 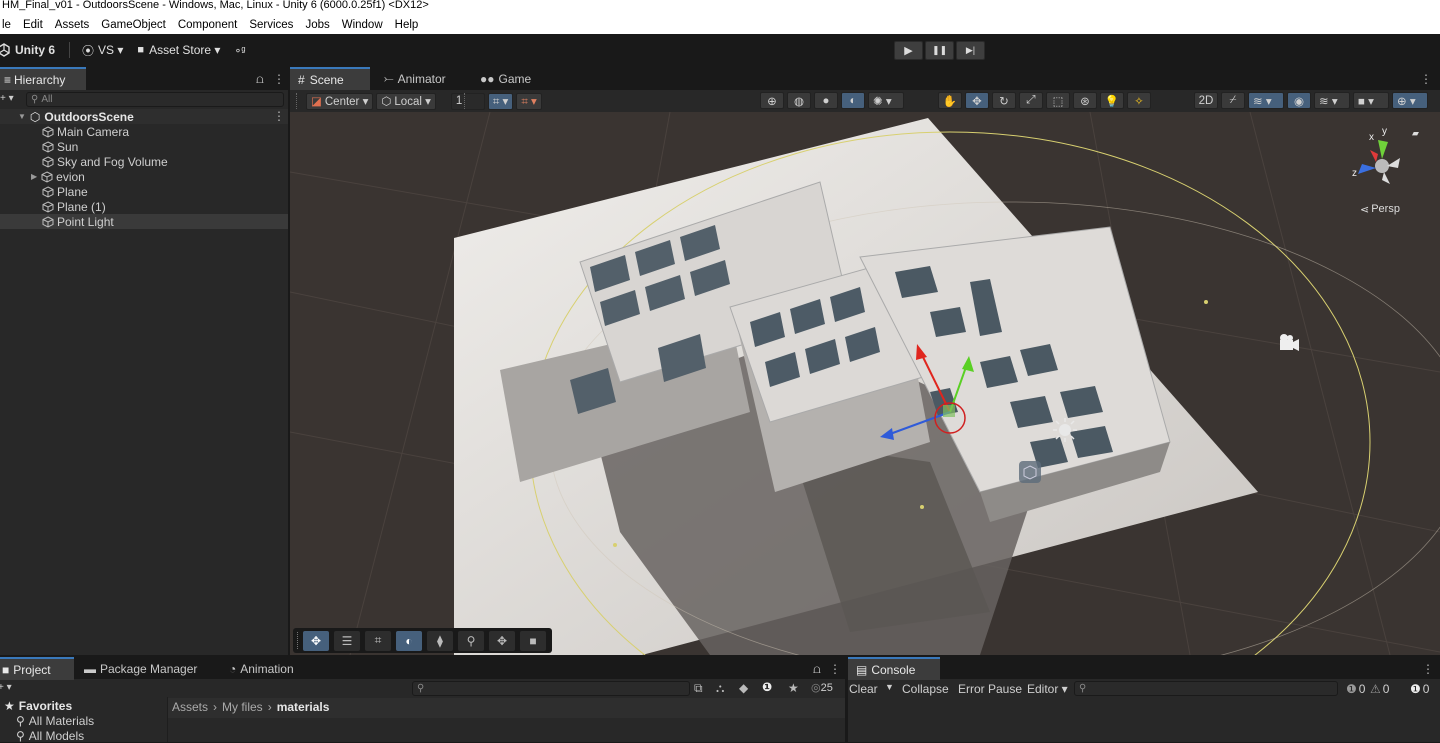 What do you see at coordinates (1419, 689) in the screenshot?
I see `error-count-toggle: ❶0` at bounding box center [1419, 689].